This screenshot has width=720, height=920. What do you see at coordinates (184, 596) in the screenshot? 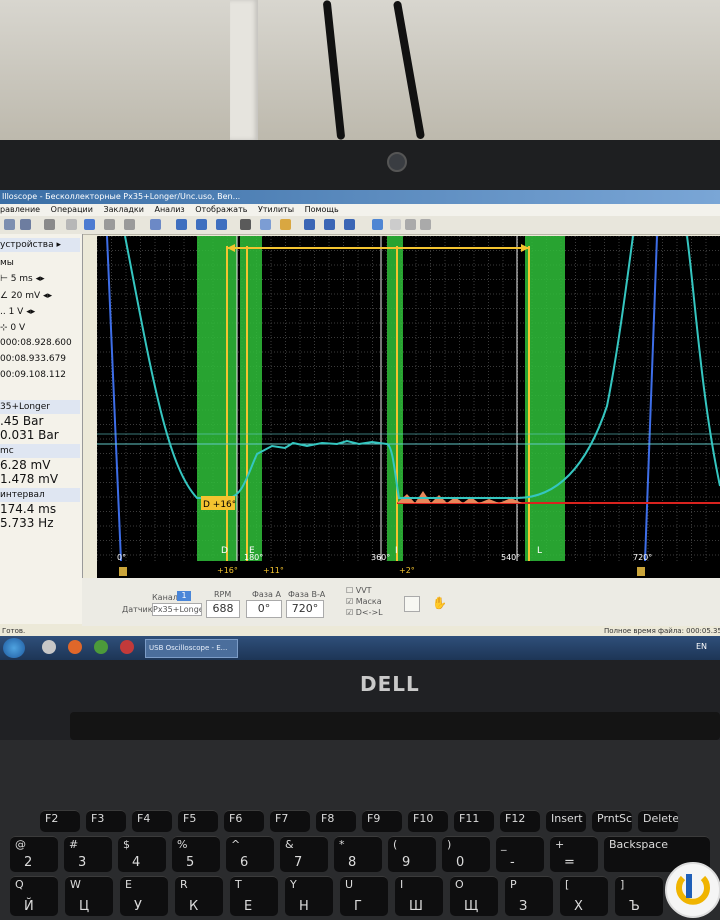
I see `channel-select: 1` at bounding box center [184, 596].